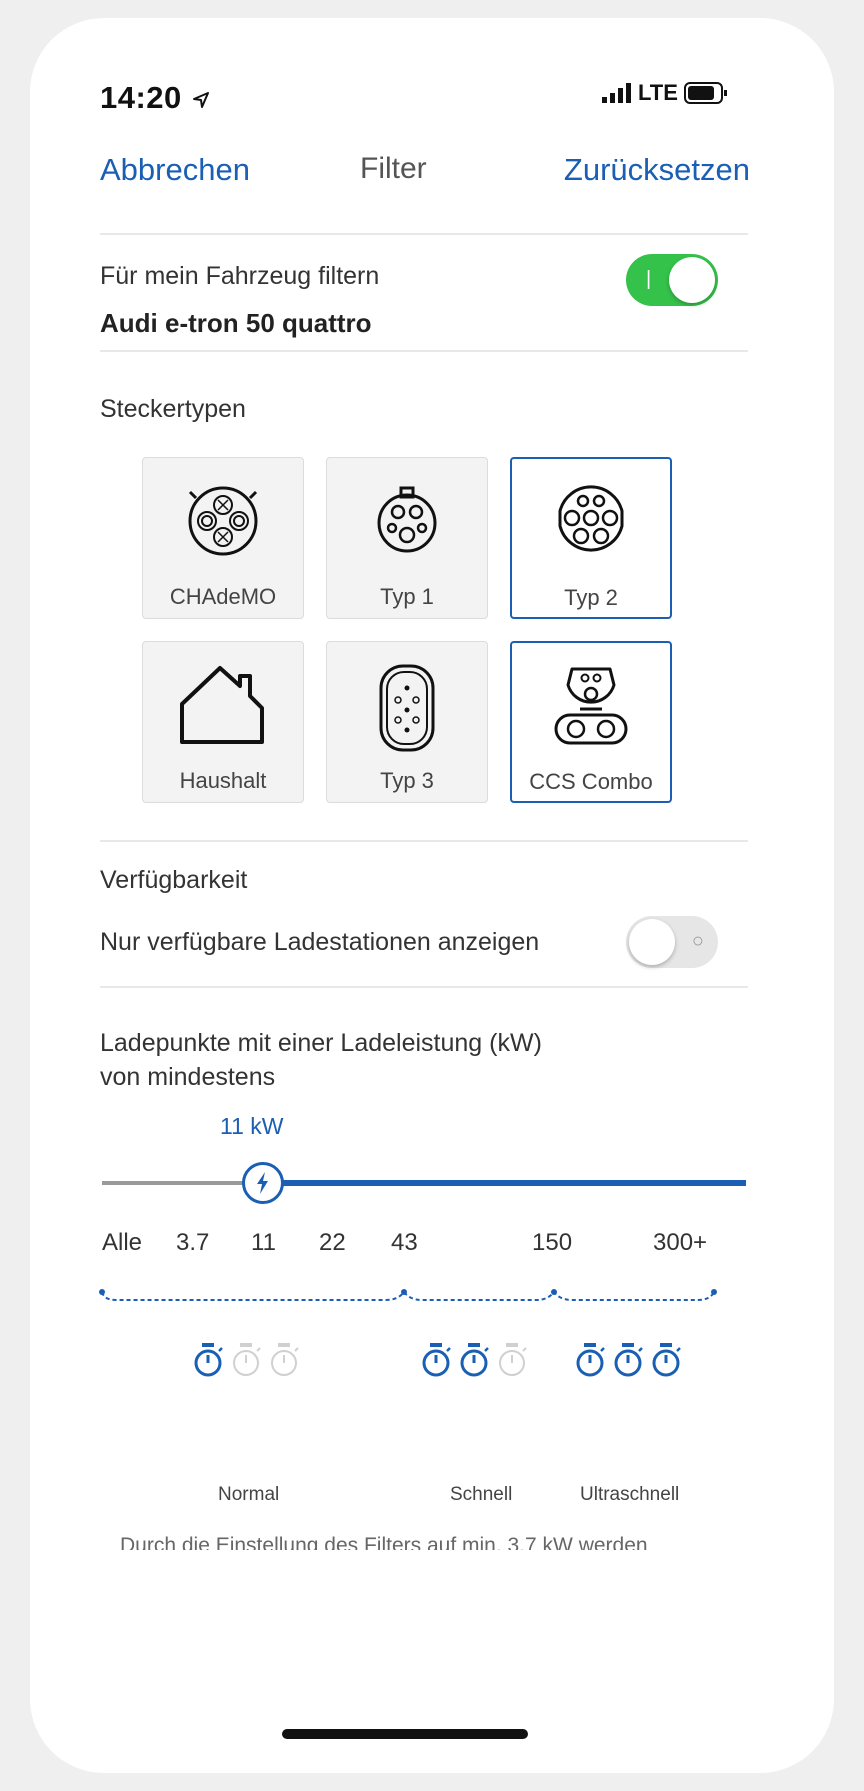 The image size is (864, 1791). What do you see at coordinates (697, 941) in the screenshot?
I see `toggle-off-mark: ○` at bounding box center [697, 941].